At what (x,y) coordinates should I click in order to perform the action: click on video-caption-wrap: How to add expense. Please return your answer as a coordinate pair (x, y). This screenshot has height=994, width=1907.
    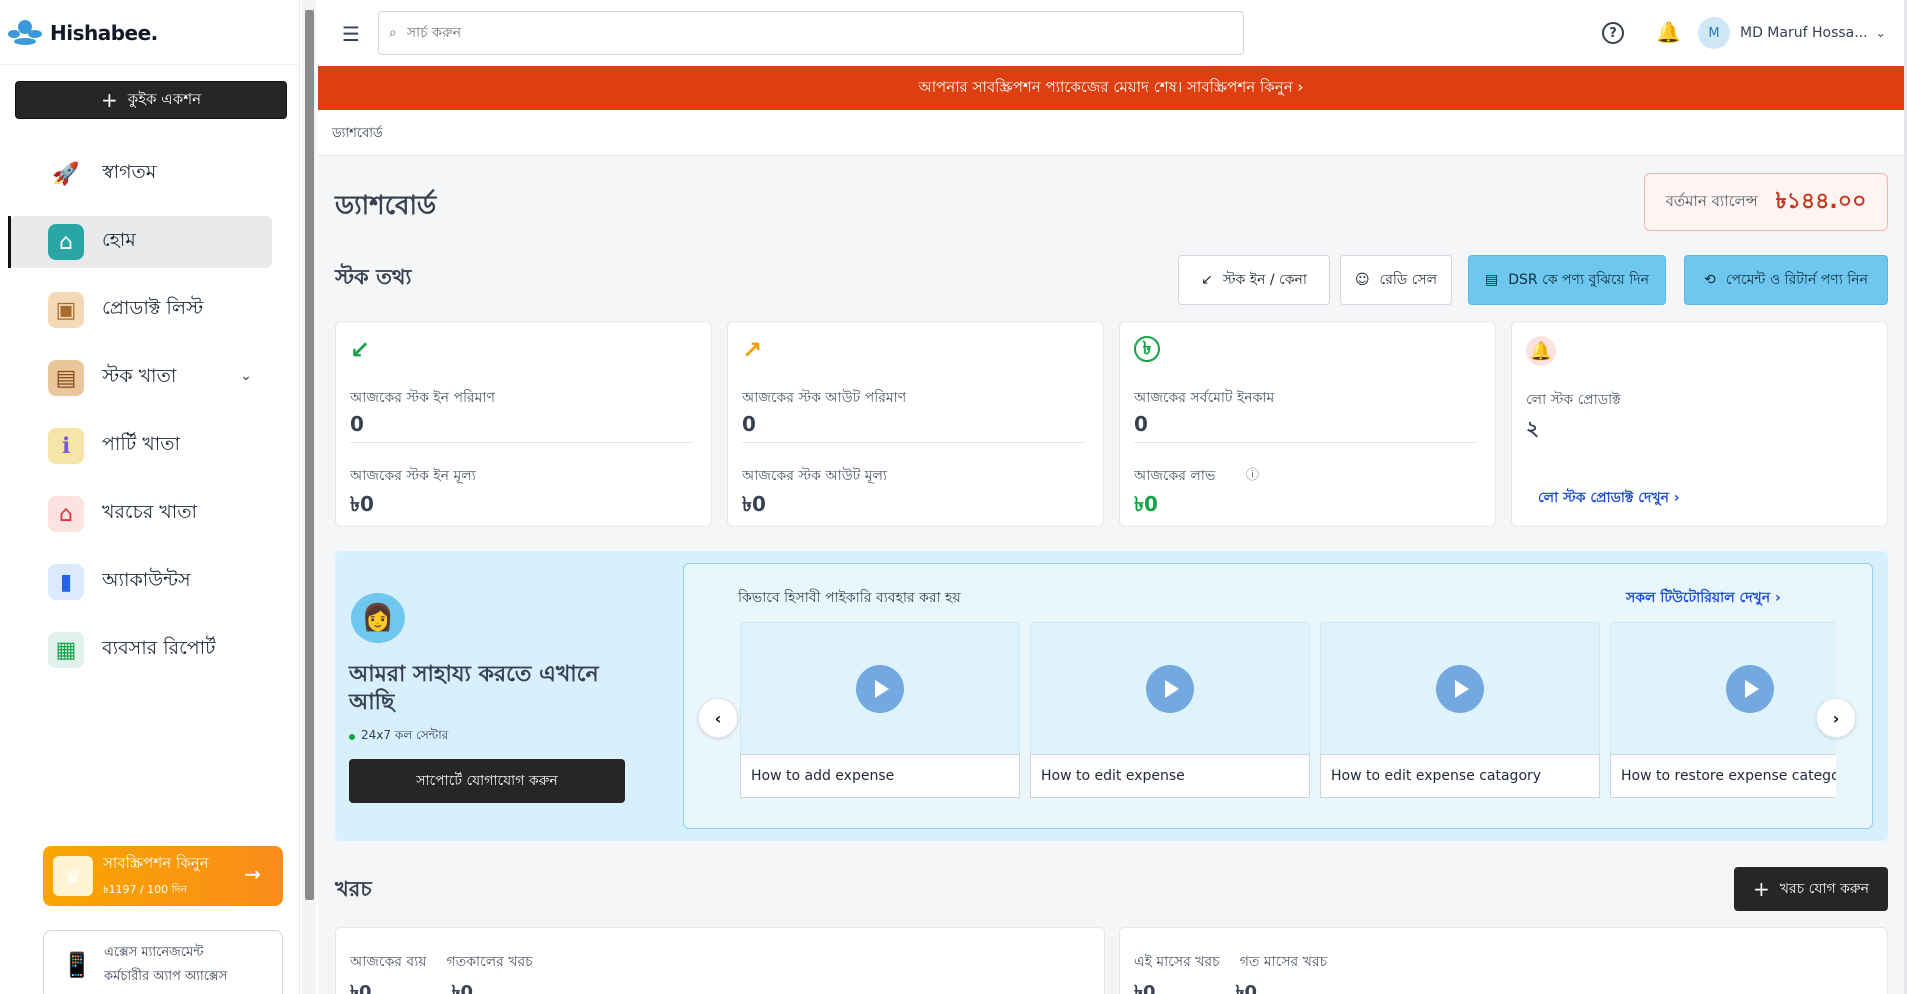
    Looking at the image, I should click on (880, 776).